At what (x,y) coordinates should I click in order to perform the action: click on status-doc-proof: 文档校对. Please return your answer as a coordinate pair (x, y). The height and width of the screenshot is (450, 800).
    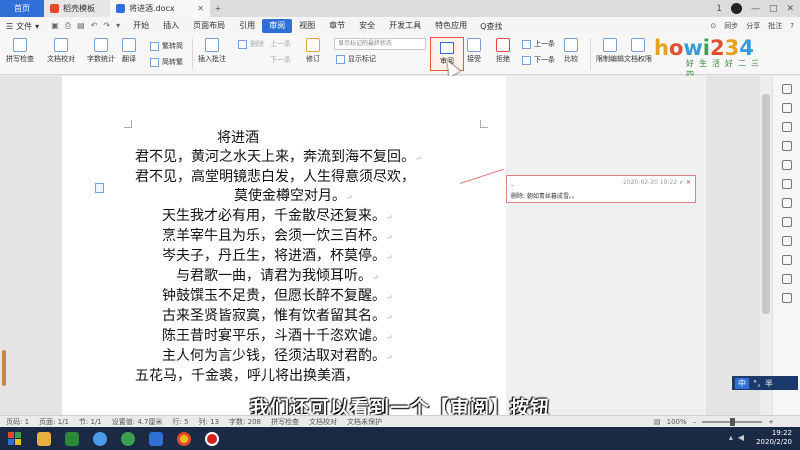
    Looking at the image, I should click on (323, 422).